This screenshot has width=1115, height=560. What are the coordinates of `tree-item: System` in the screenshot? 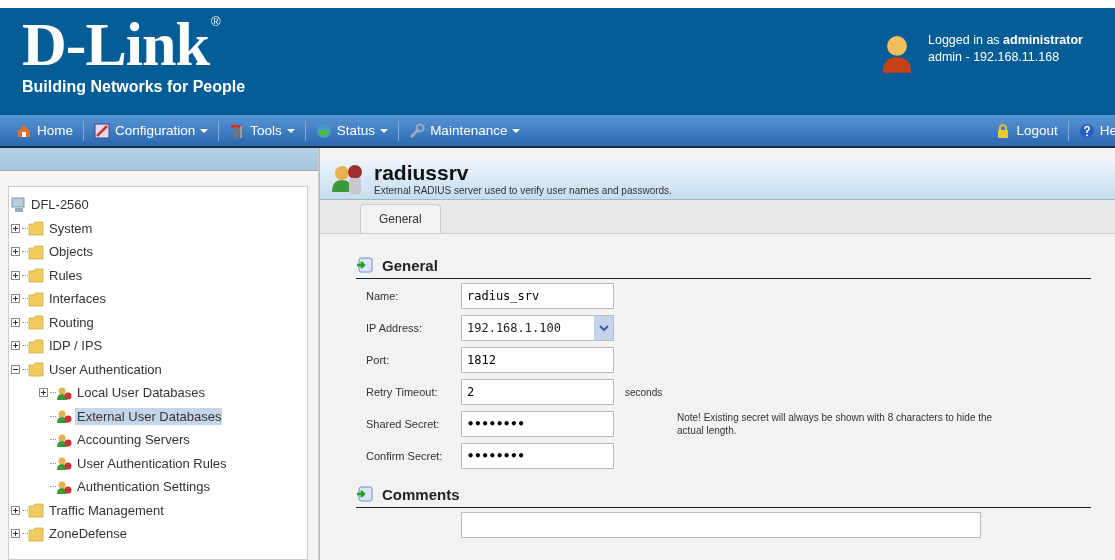 It's located at (71, 228).